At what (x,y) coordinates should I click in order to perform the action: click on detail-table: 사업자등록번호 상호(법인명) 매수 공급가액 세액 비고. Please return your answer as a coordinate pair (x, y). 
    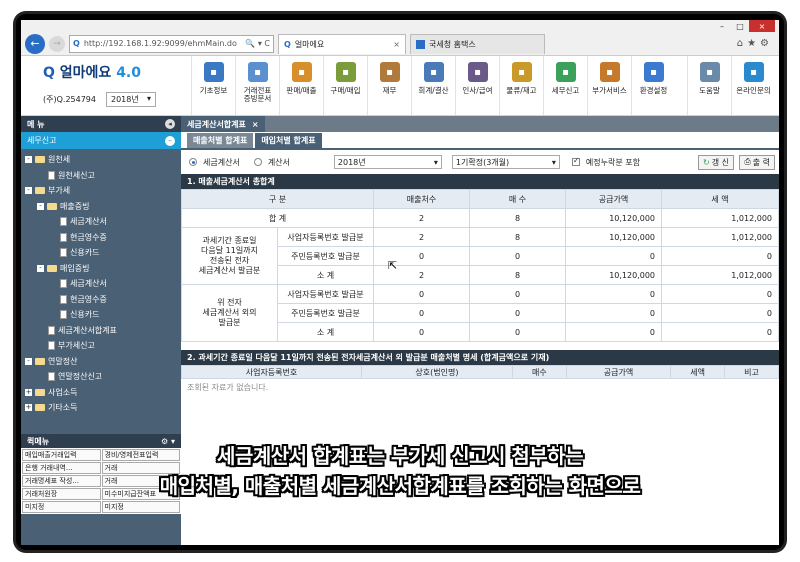
    Looking at the image, I should click on (480, 372).